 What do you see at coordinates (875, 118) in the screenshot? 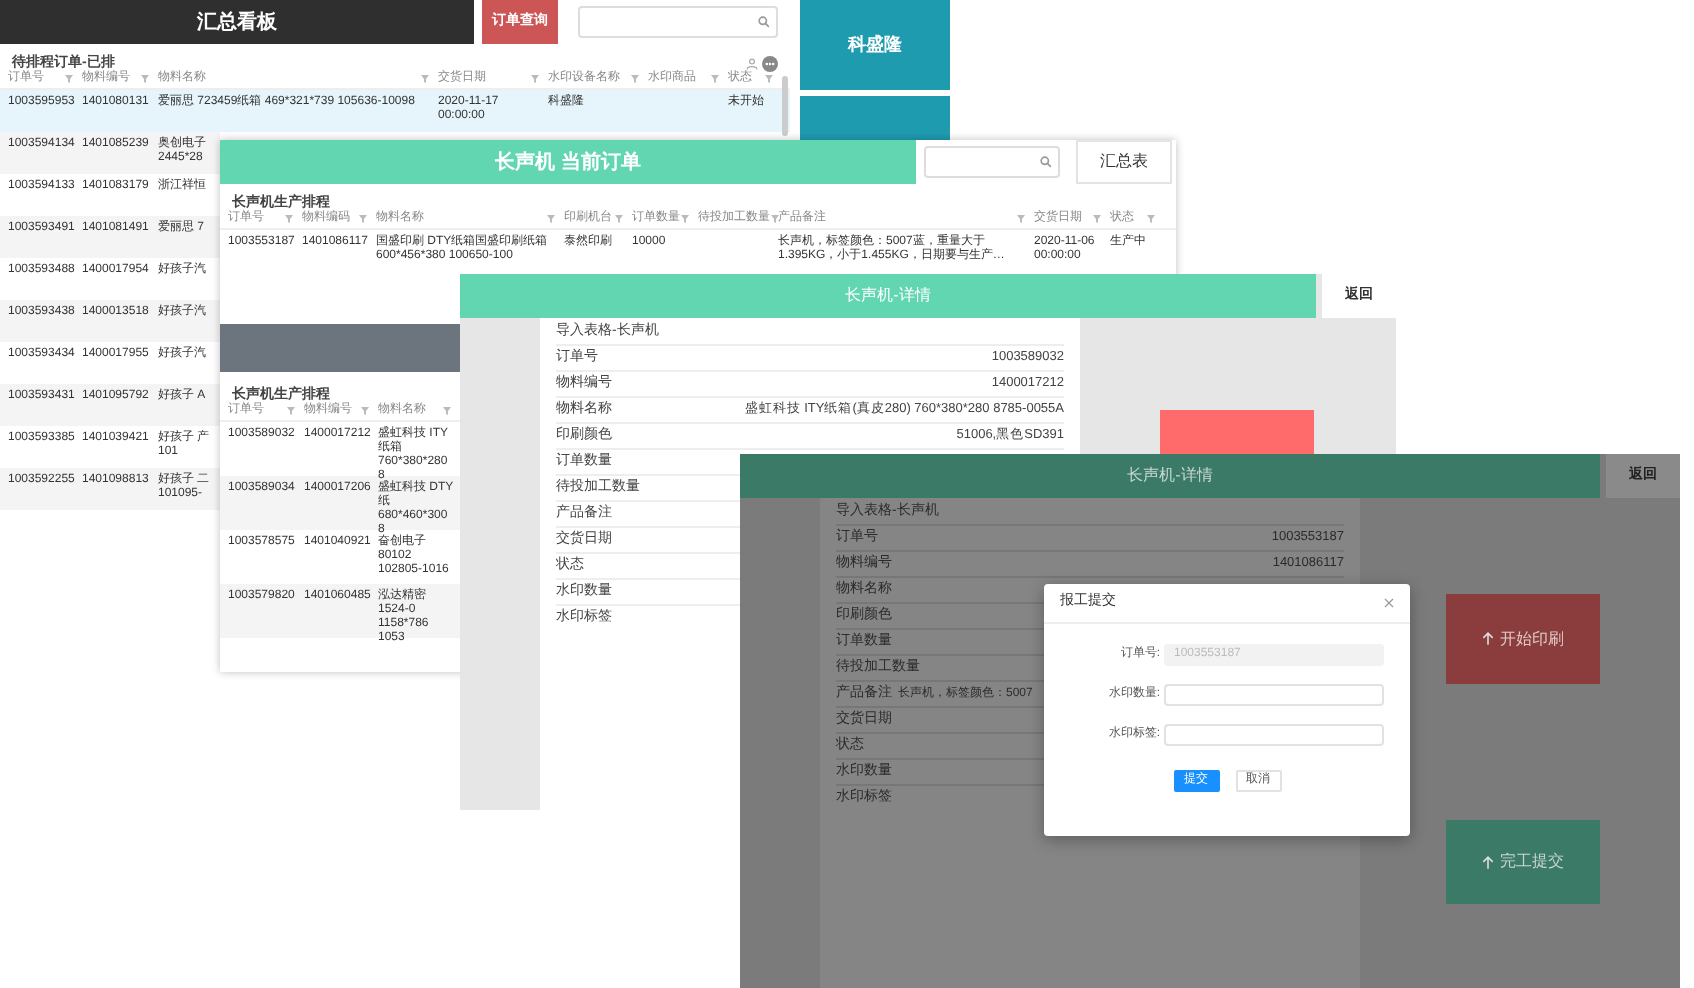
I see `tile` at bounding box center [875, 118].